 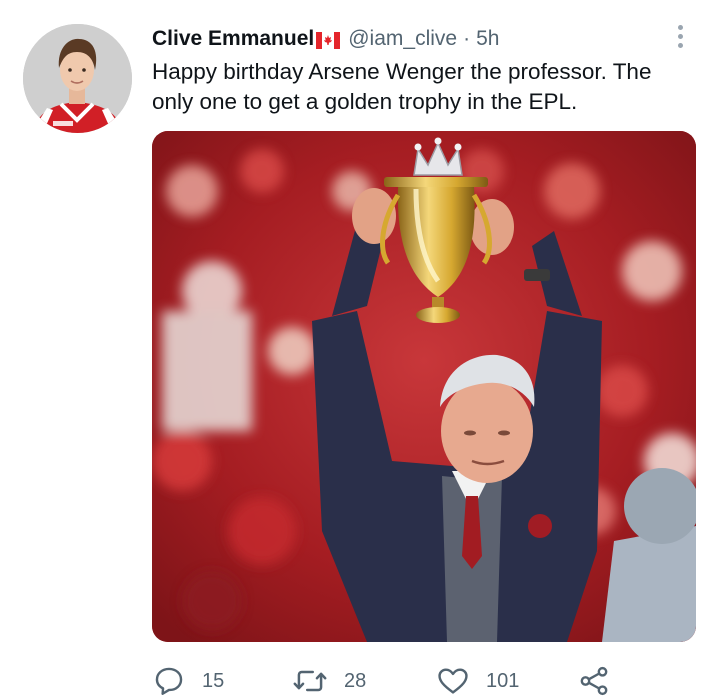 What do you see at coordinates (487, 39) in the screenshot?
I see `timestamp: 5h` at bounding box center [487, 39].